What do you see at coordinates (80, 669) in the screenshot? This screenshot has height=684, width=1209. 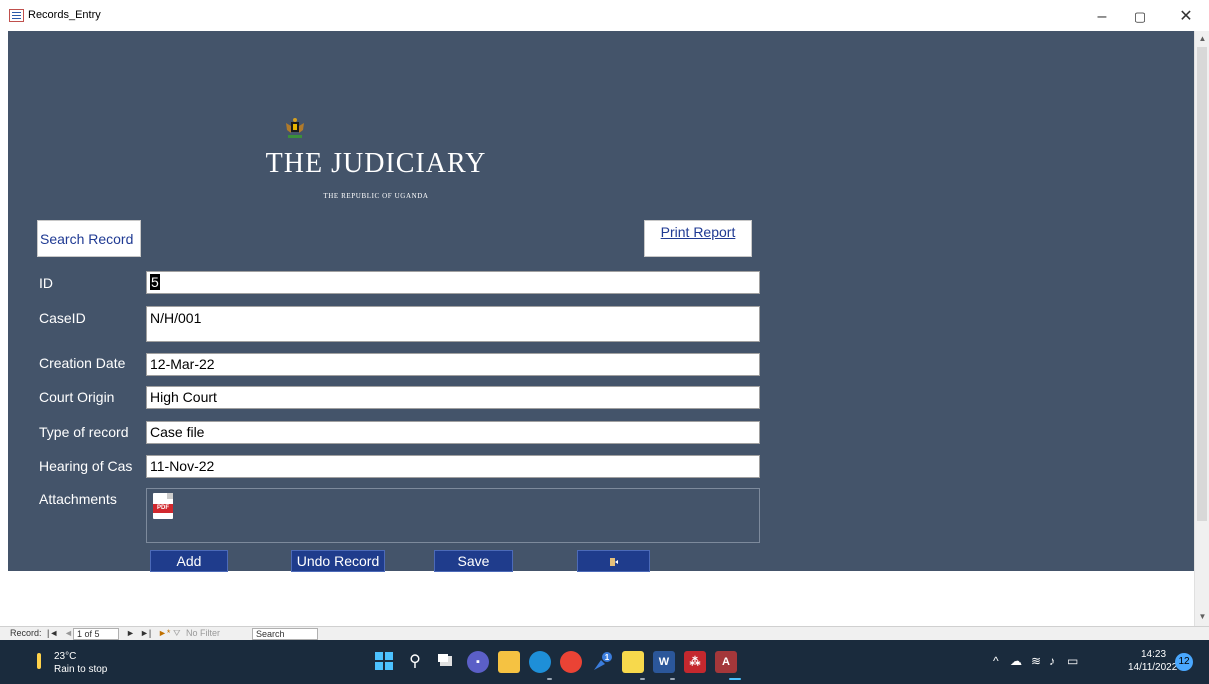 I see `weather-description: Rain to stop` at bounding box center [80, 669].